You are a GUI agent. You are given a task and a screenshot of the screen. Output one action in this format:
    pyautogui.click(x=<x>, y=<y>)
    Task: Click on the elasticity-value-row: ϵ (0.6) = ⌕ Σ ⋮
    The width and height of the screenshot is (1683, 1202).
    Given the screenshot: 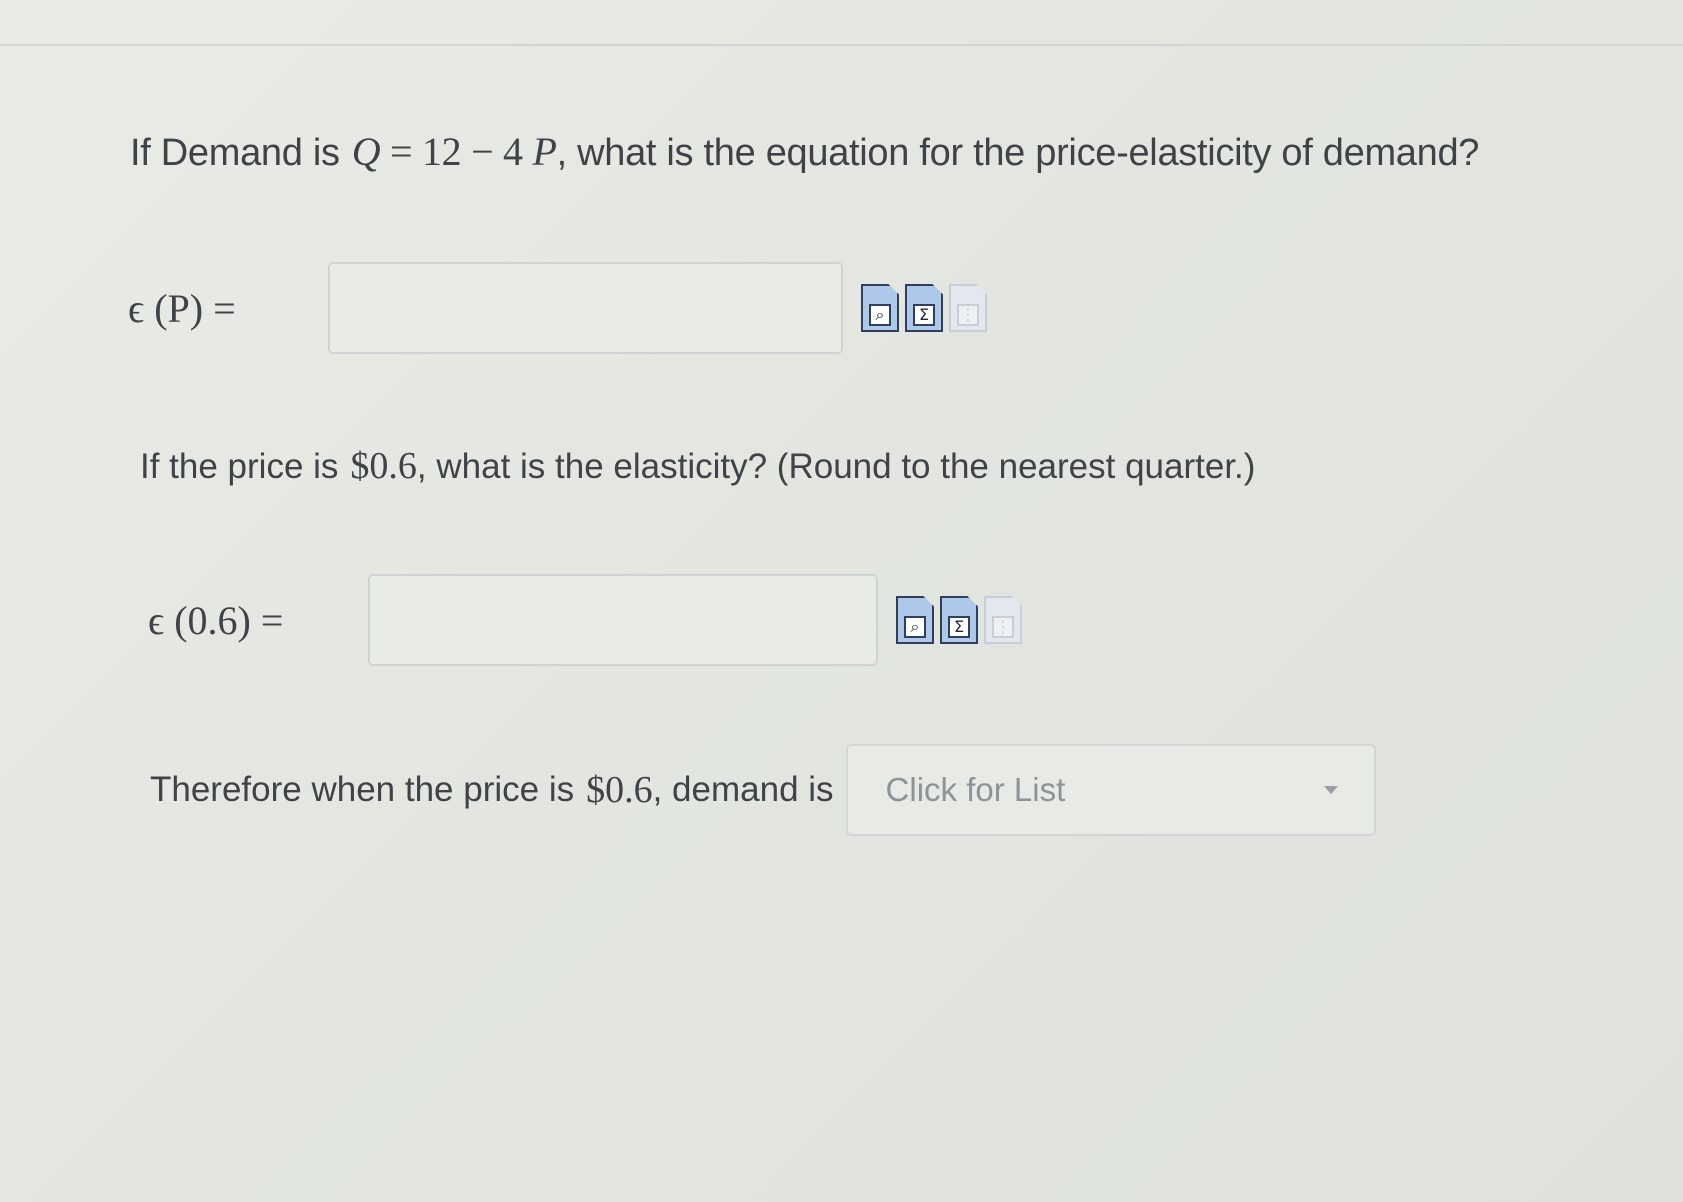 What is the action you would take?
    pyautogui.click(x=585, y=620)
    